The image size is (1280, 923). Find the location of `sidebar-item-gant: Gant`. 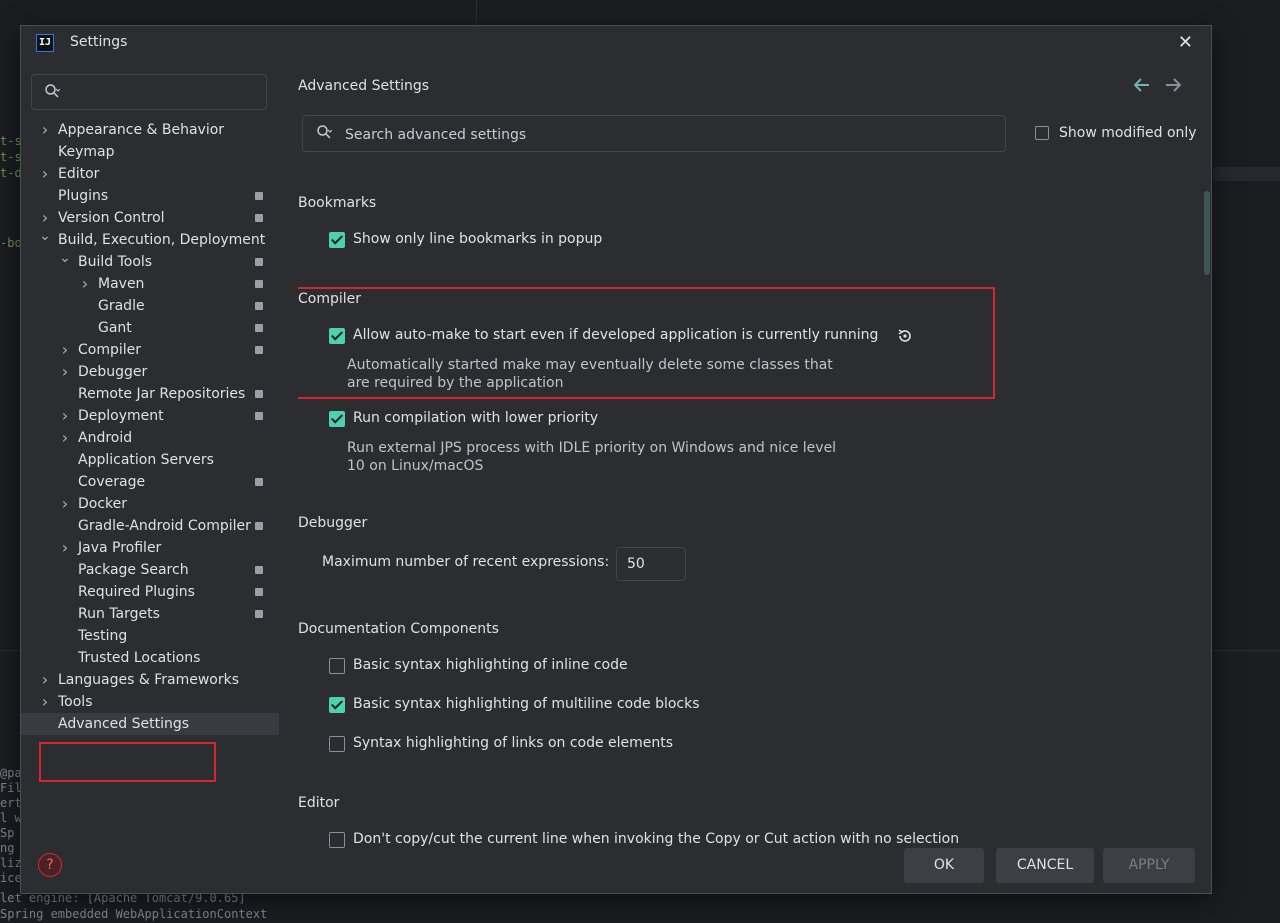

sidebar-item-gant: Gant is located at coordinates (150, 328).